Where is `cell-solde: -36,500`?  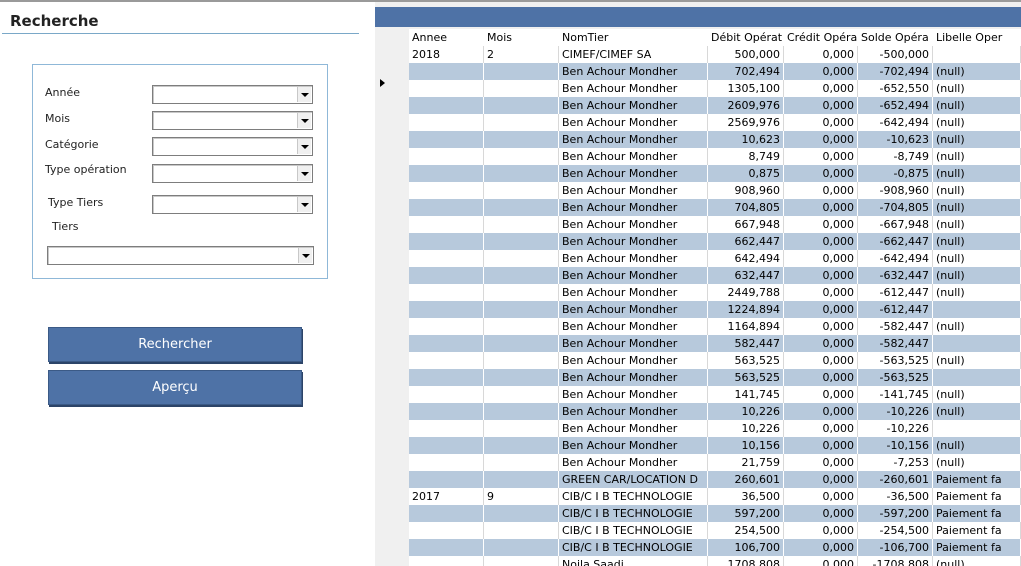
cell-solde: -36,500 is located at coordinates (895, 496).